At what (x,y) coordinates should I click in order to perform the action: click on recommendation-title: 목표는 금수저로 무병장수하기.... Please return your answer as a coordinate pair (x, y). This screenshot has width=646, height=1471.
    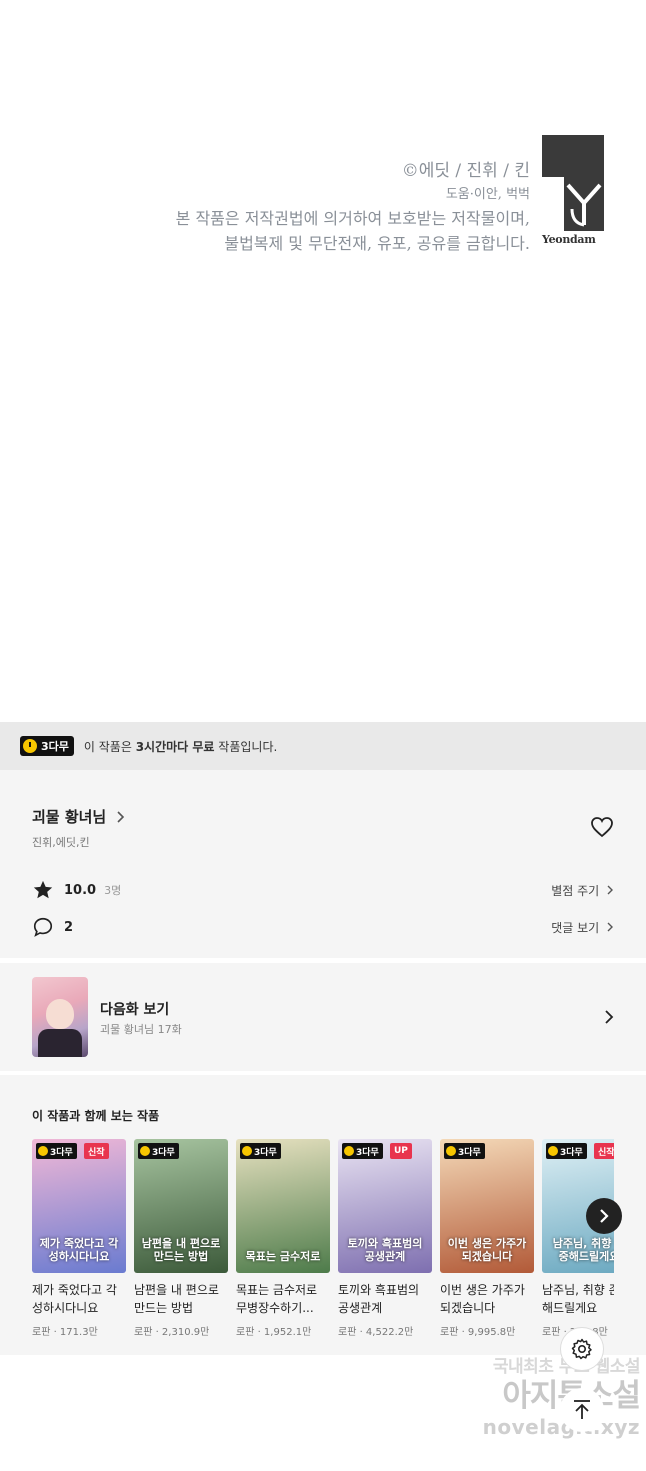
    Looking at the image, I should click on (277, 1299).